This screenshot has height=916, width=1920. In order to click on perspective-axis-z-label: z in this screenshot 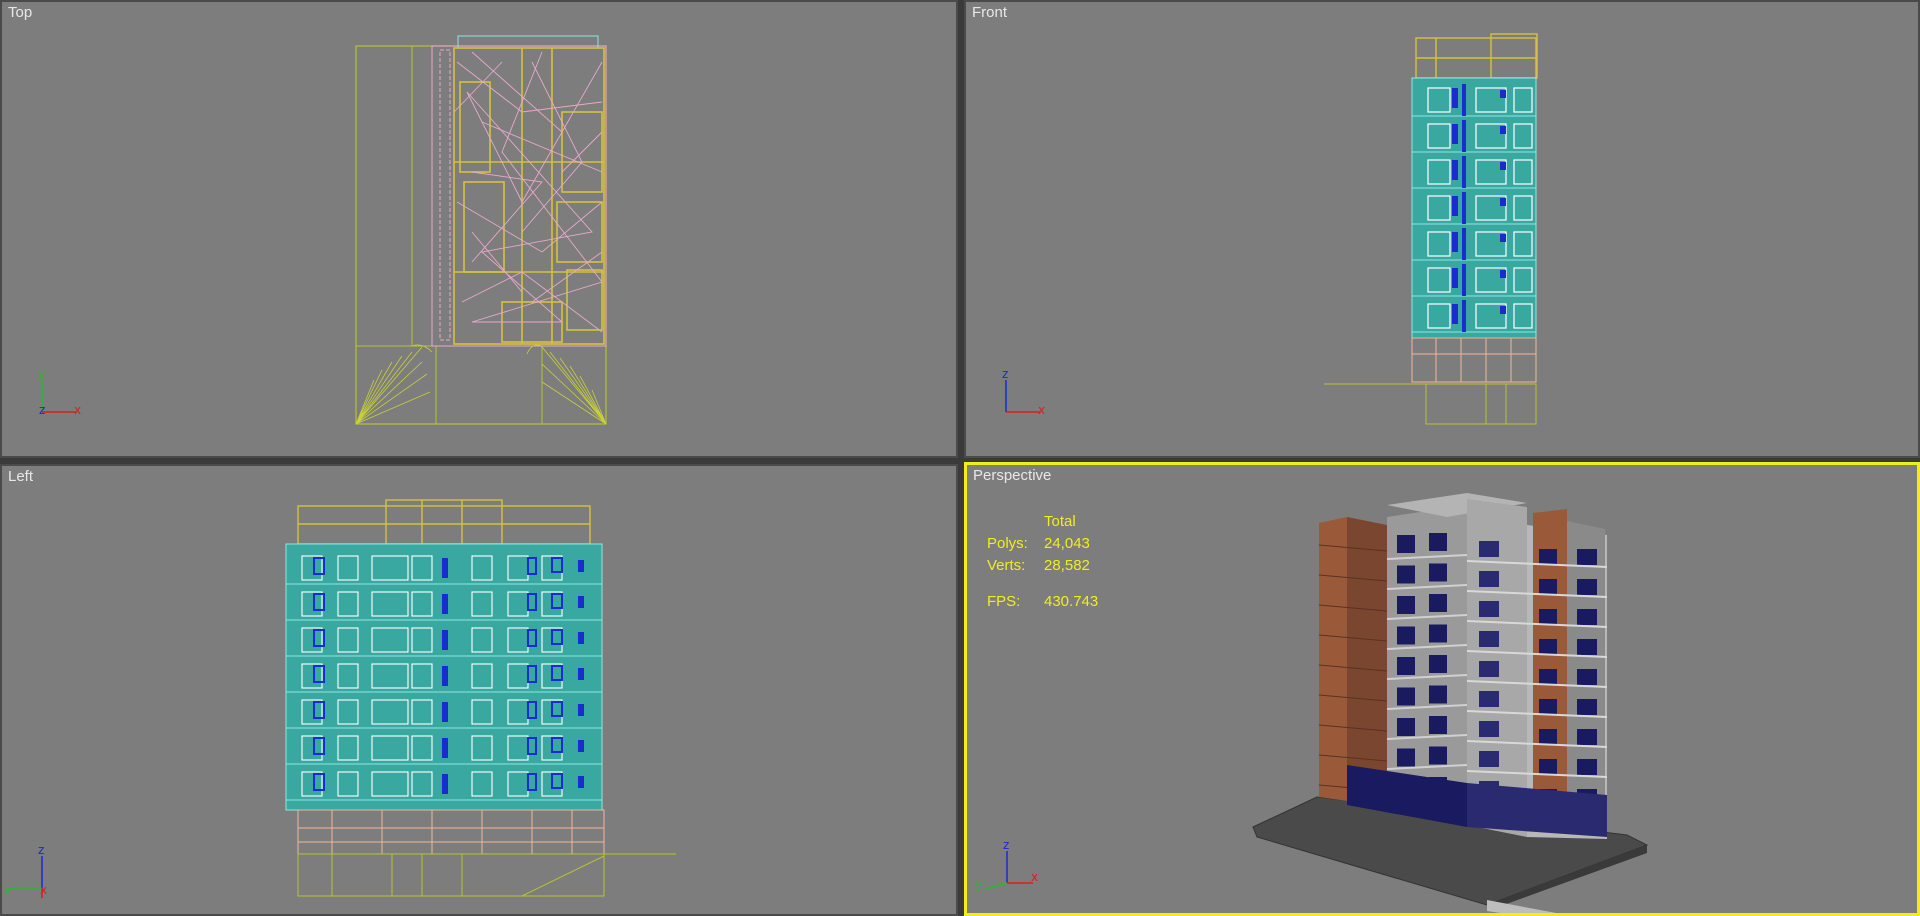, I will do `click(1006, 845)`.